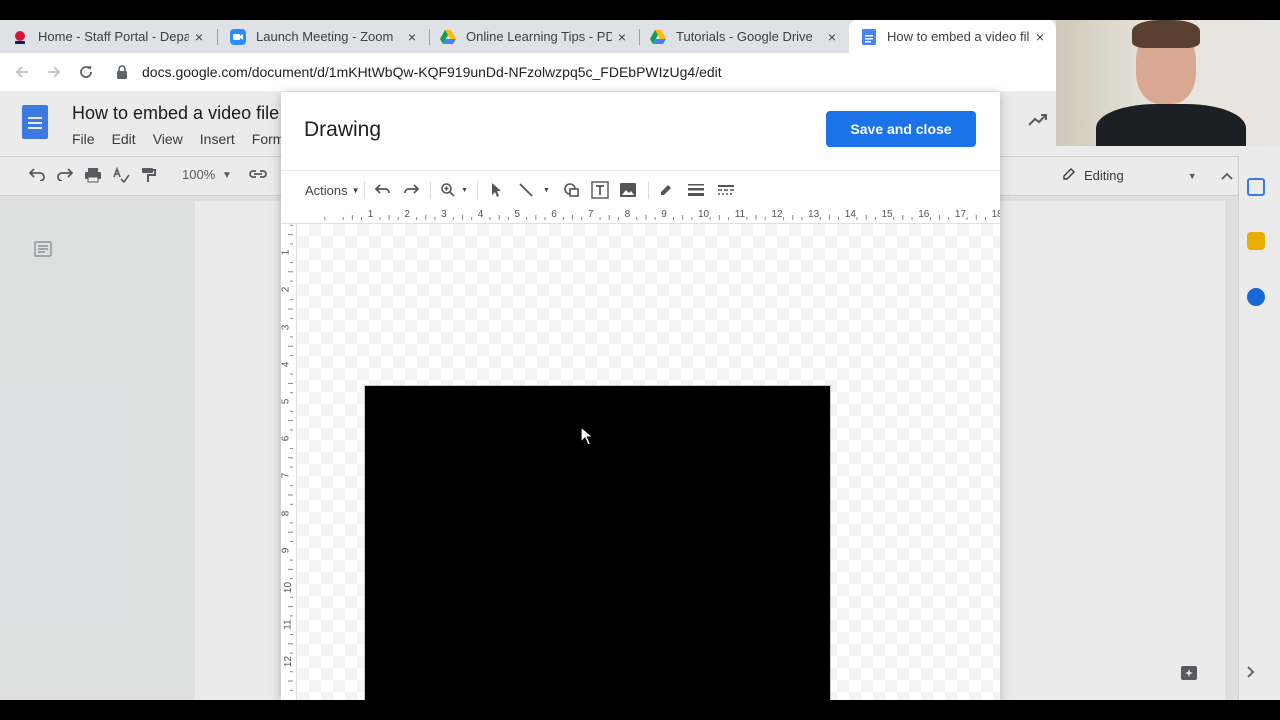 This screenshot has height=720, width=1280. Describe the element at coordinates (1171, 125) in the screenshot. I see `webcam-person-body` at that location.